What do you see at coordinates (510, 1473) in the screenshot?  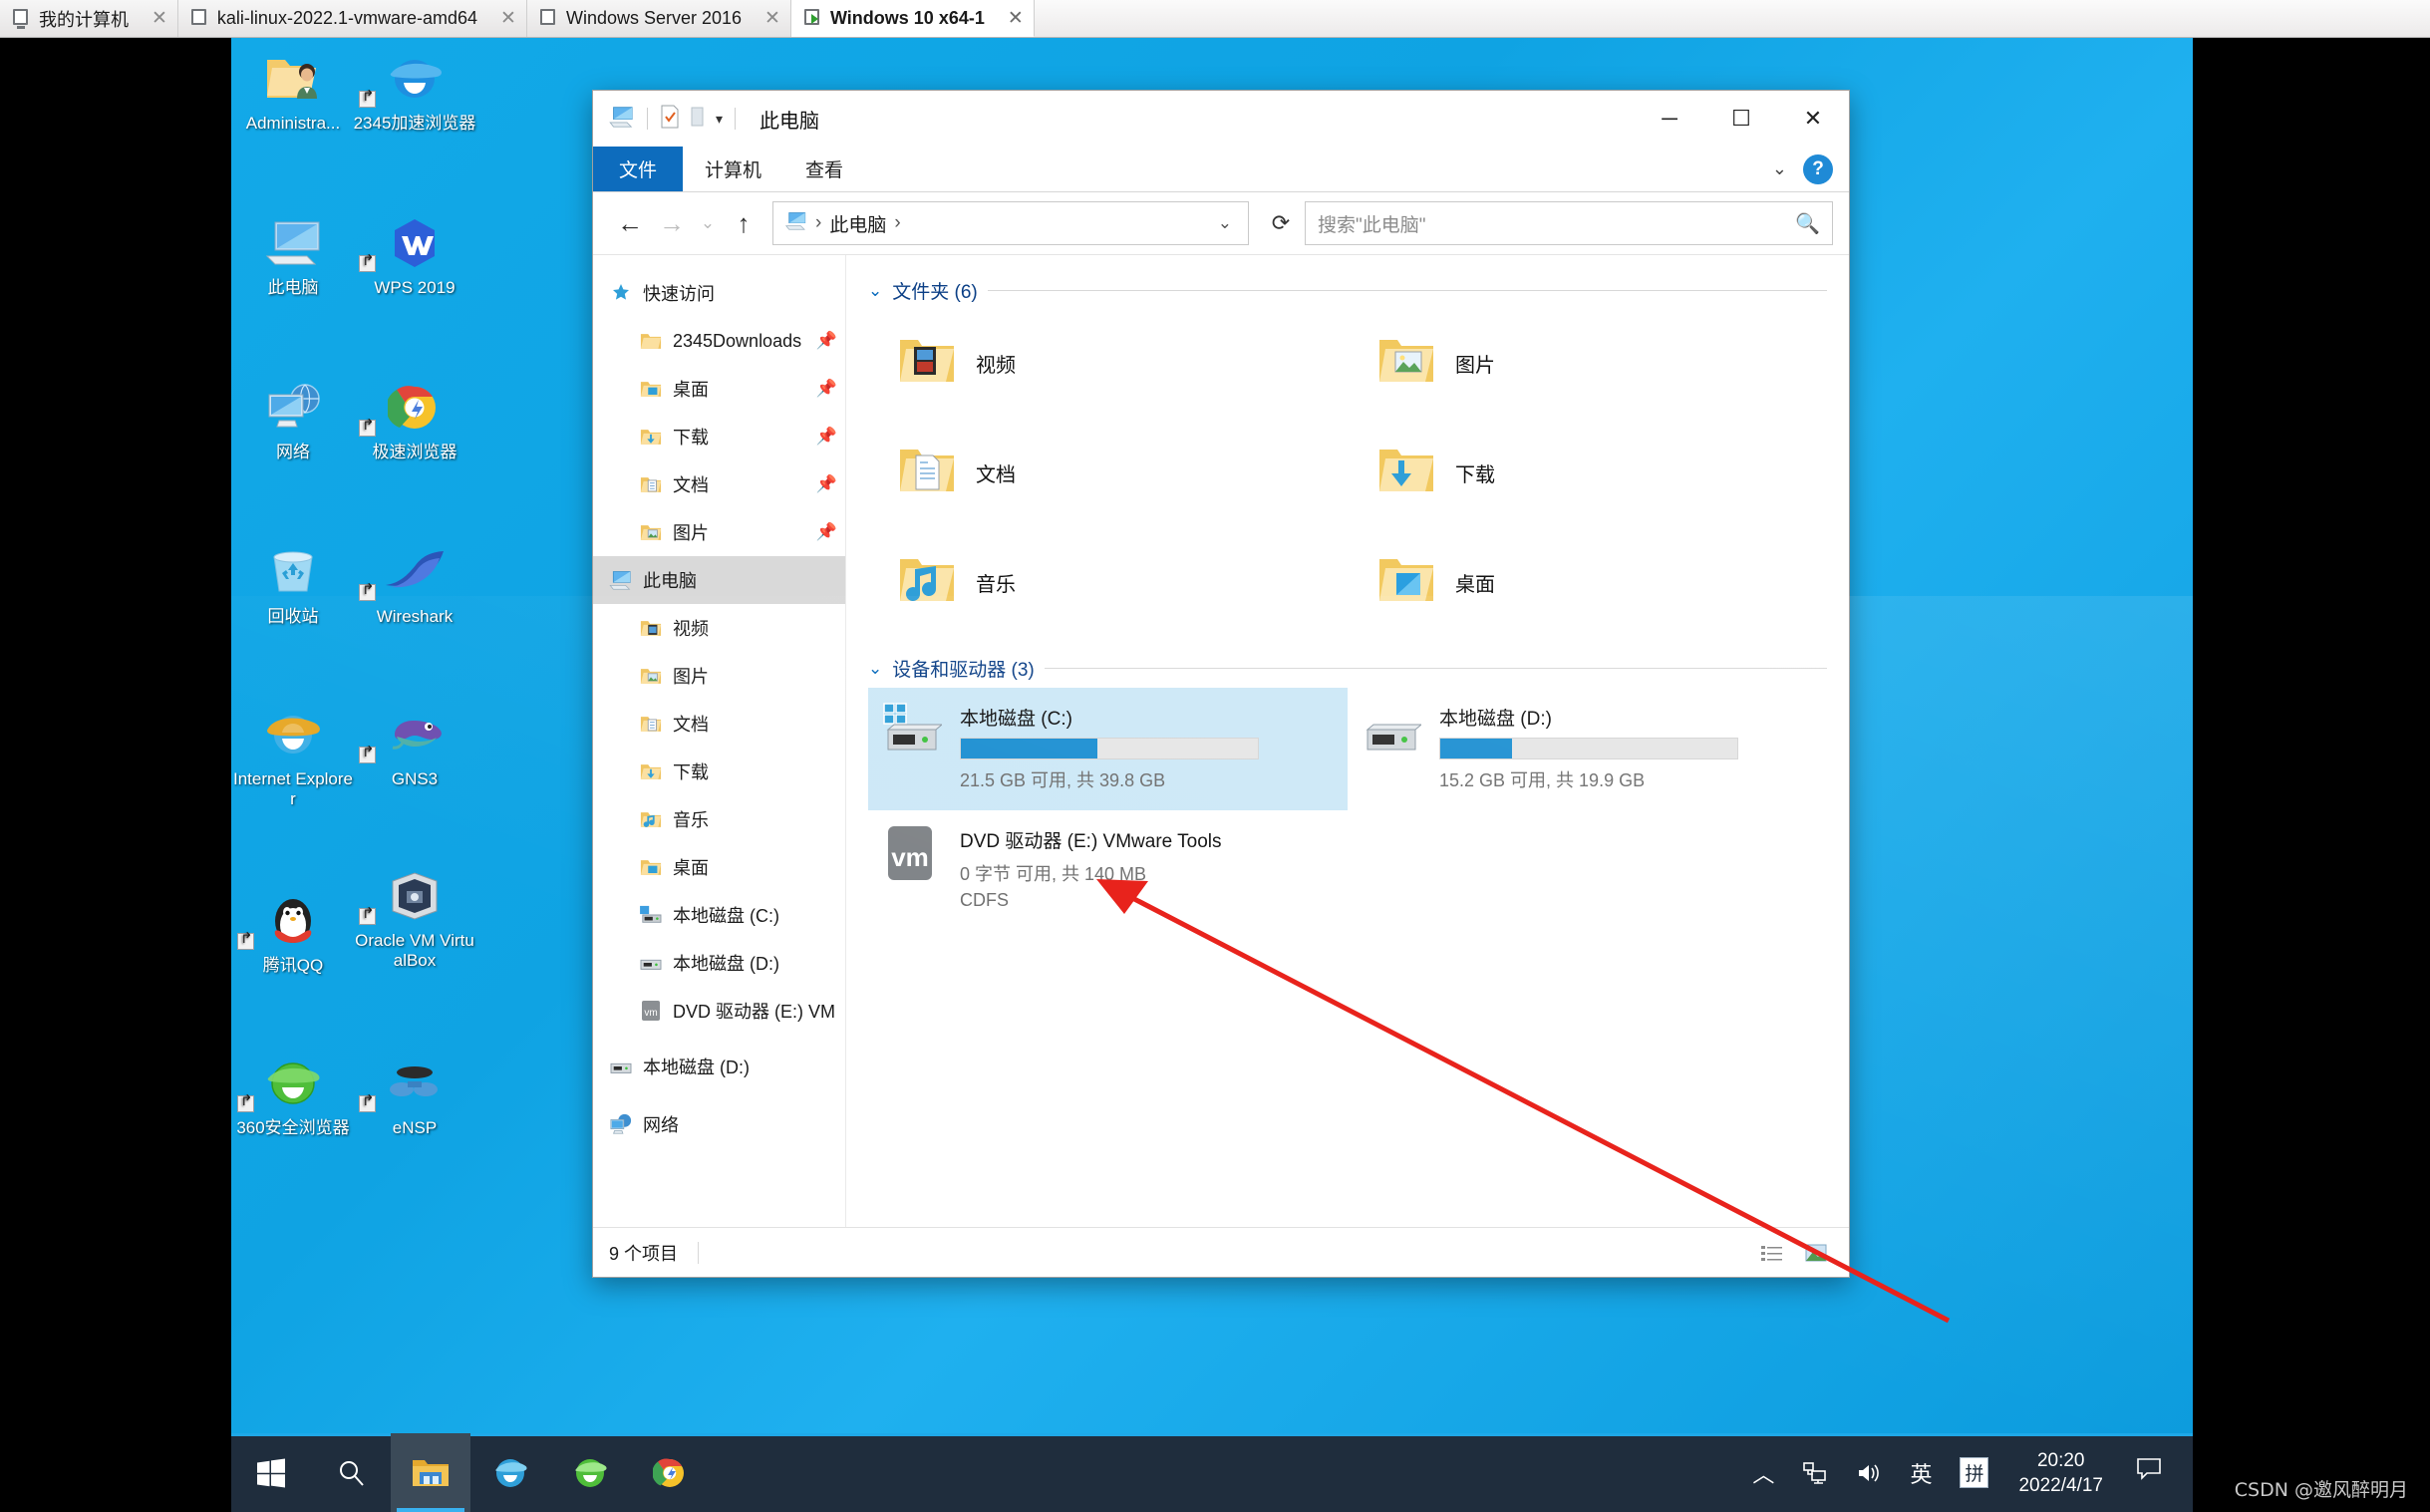 I see `taskbar-edge-button` at bounding box center [510, 1473].